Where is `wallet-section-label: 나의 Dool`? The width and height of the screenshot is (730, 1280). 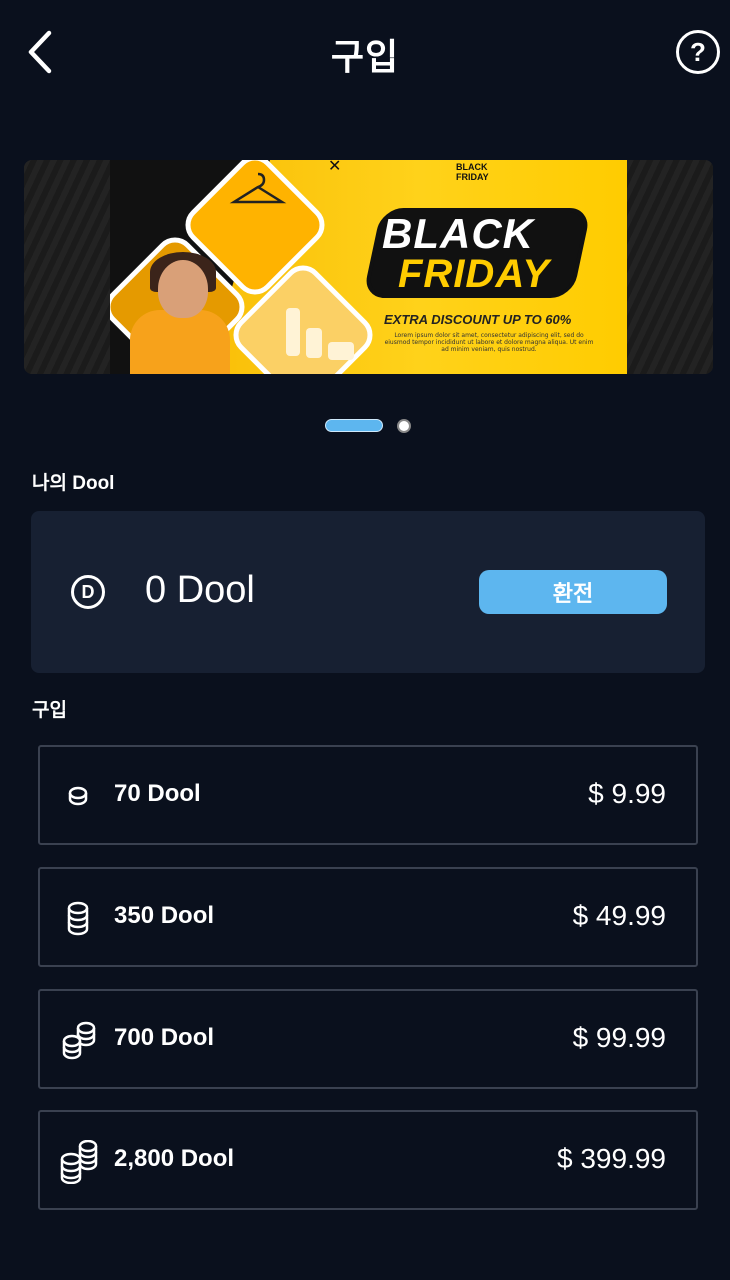 wallet-section-label: 나의 Dool is located at coordinates (73, 483).